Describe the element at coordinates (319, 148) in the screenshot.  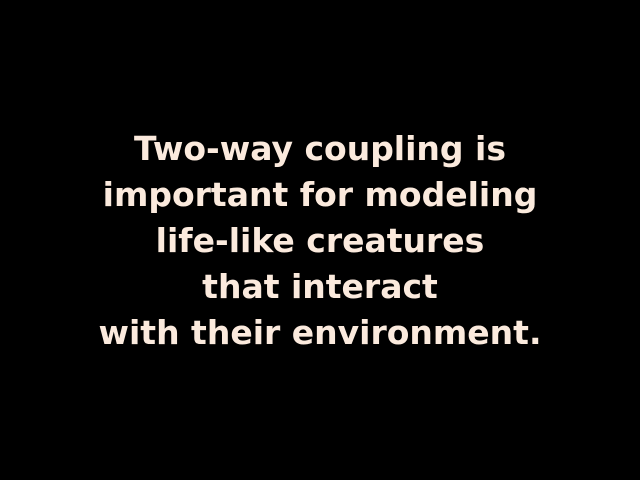
I see `caption-line-1: Two-way coupling is` at that location.